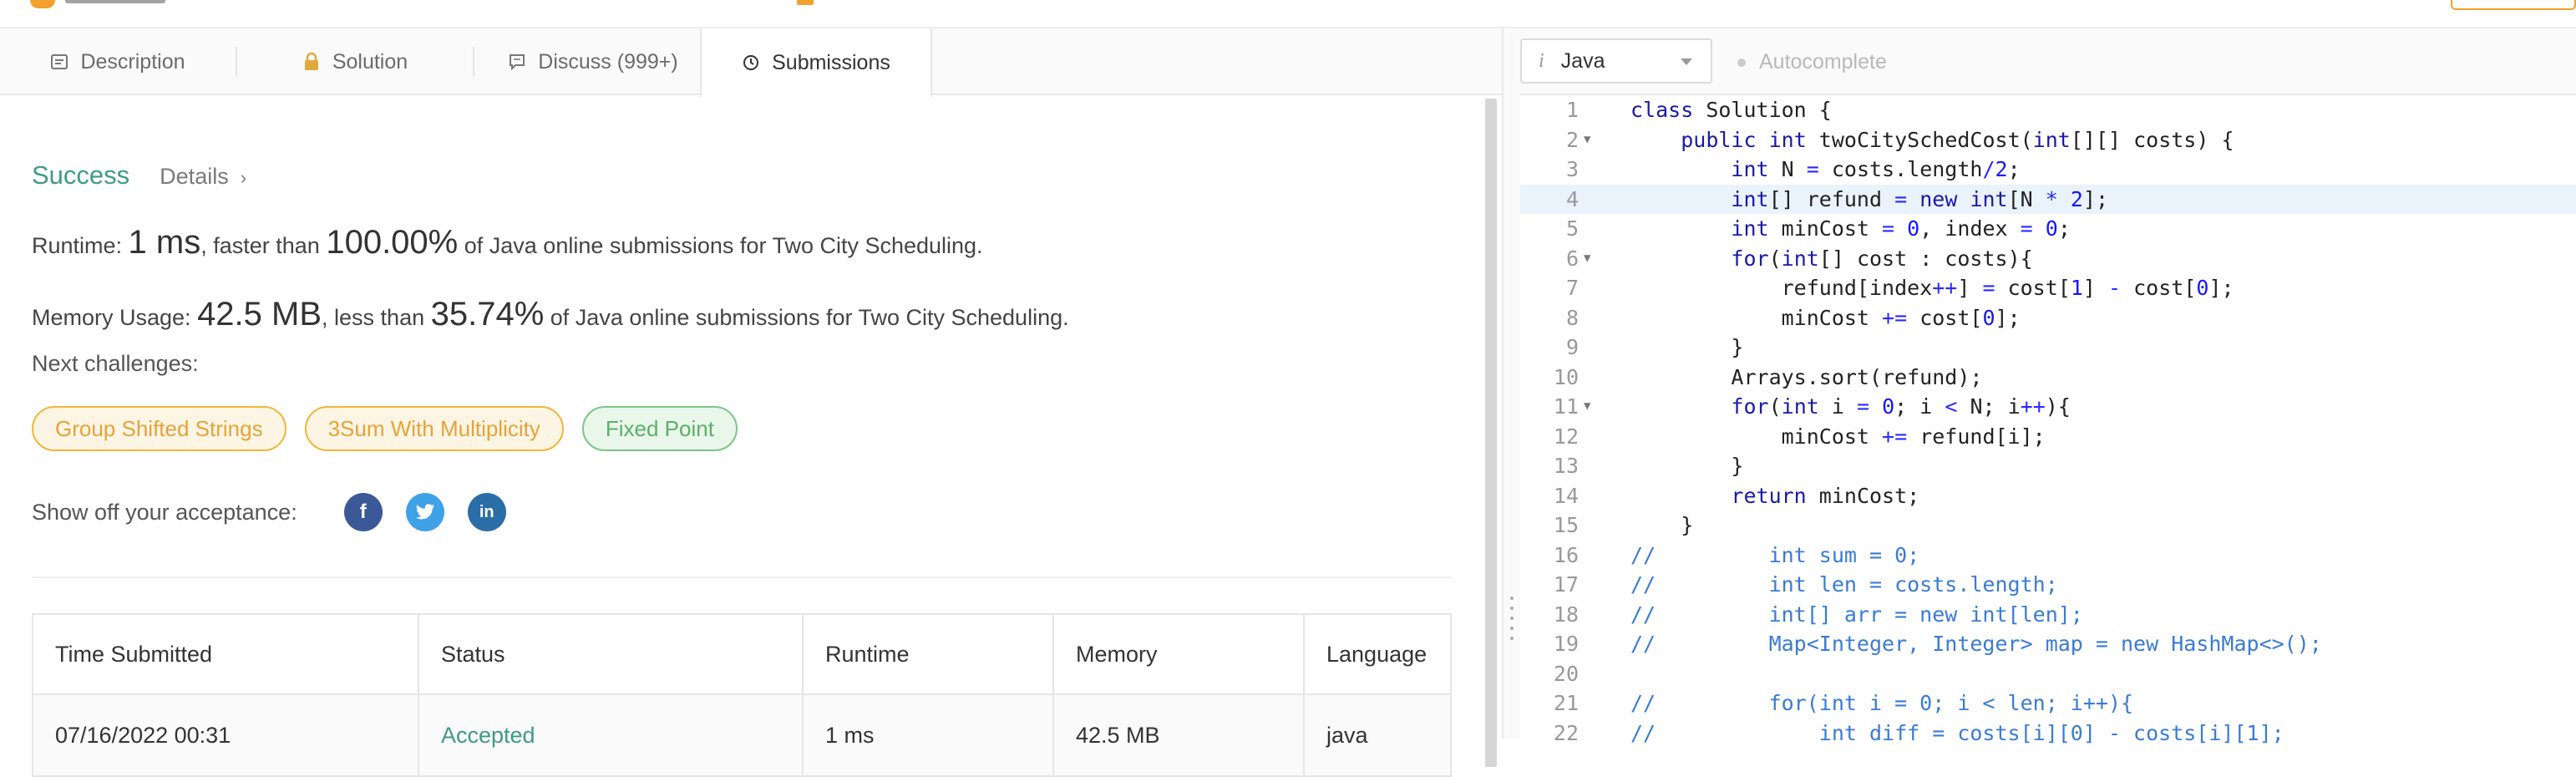 The width and height of the screenshot is (2576, 777). I want to click on code-line: 17 // int len = costs.length;, so click(2048, 584).